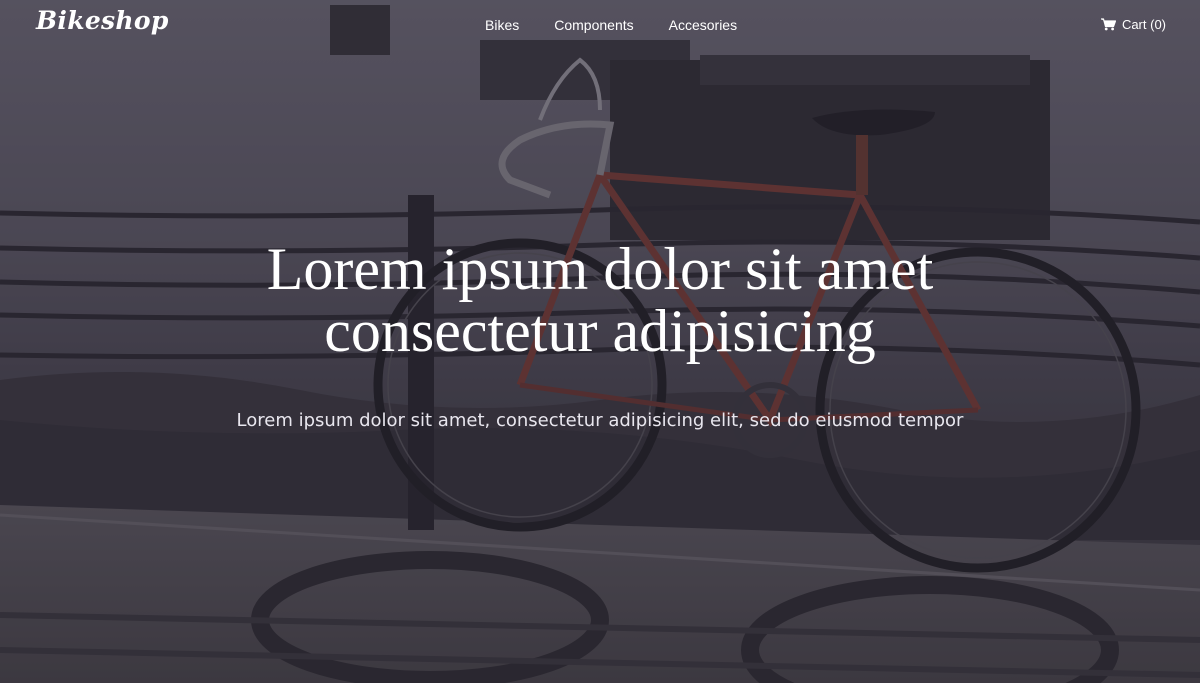 This screenshot has width=1200, height=683. Describe the element at coordinates (703, 25) in the screenshot. I see `nav-link-accesories: Accesories` at that location.